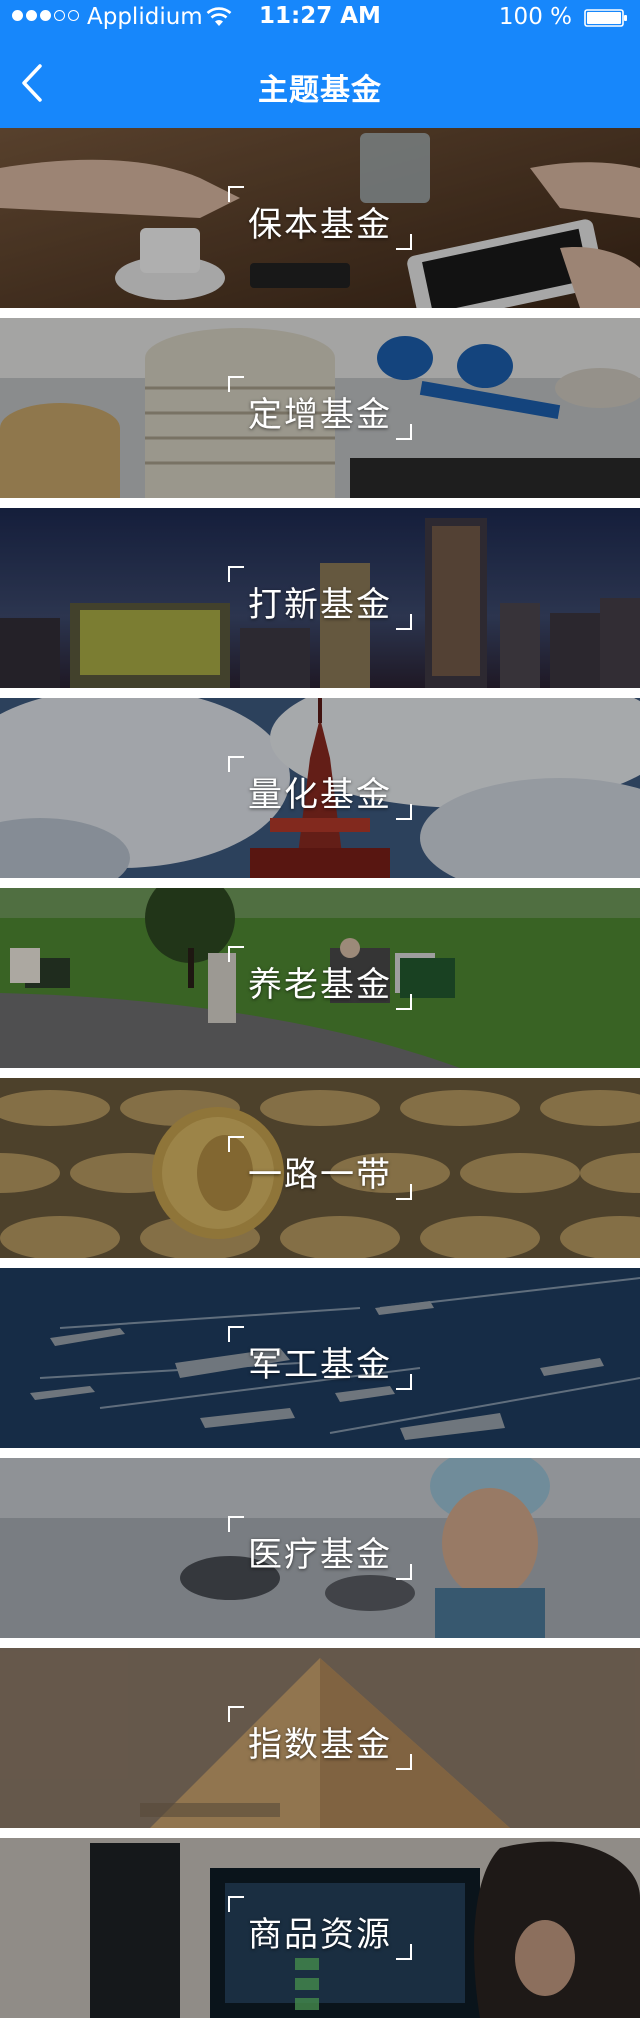 Image resolution: width=640 pixels, height=2028 pixels. Describe the element at coordinates (320, 1935) in the screenshot. I see `category-label: 商品资源` at that location.